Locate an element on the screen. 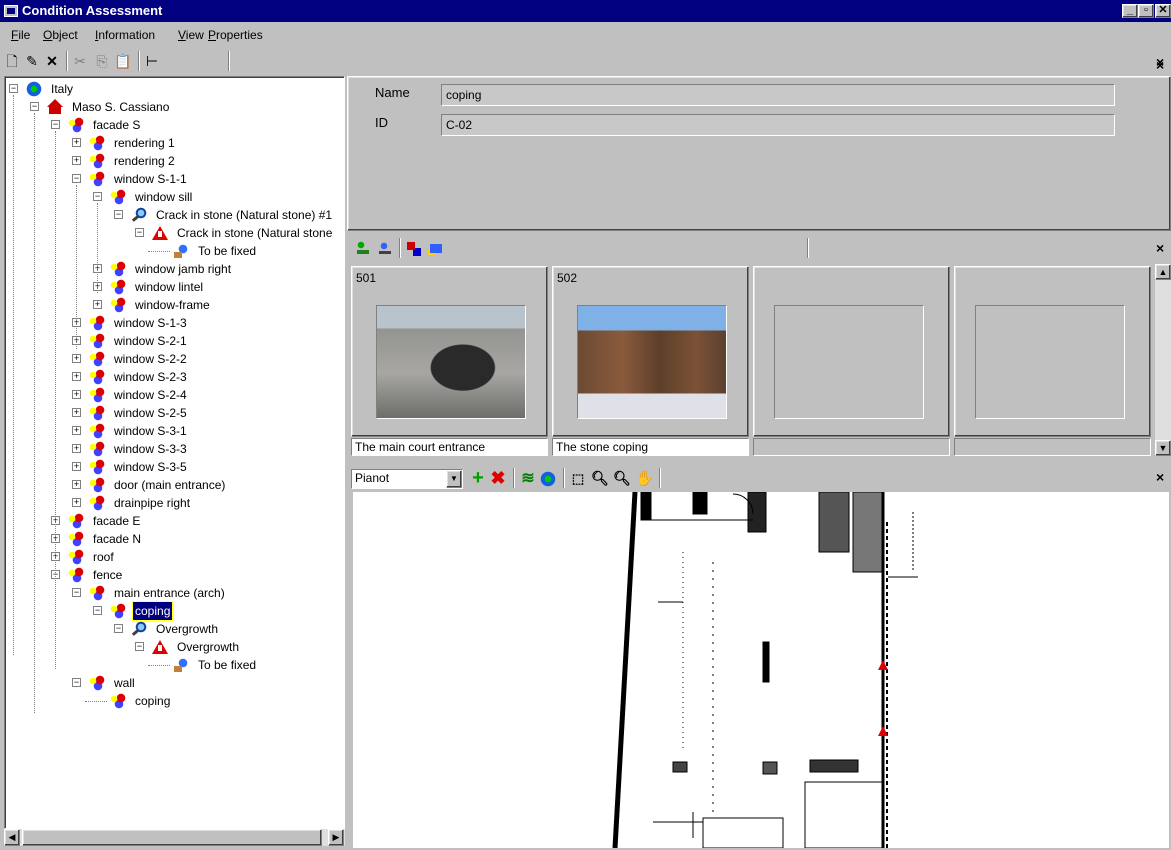  menu-information: Information is located at coordinates (125, 35).